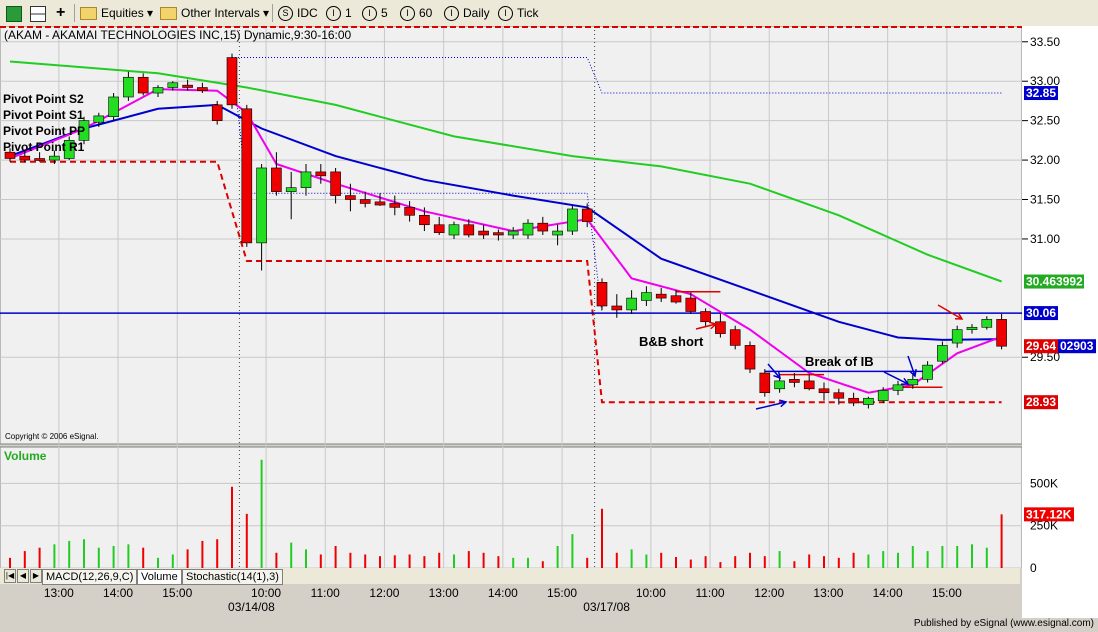  I want to click on date-label: 03/14/08, so click(251, 607).